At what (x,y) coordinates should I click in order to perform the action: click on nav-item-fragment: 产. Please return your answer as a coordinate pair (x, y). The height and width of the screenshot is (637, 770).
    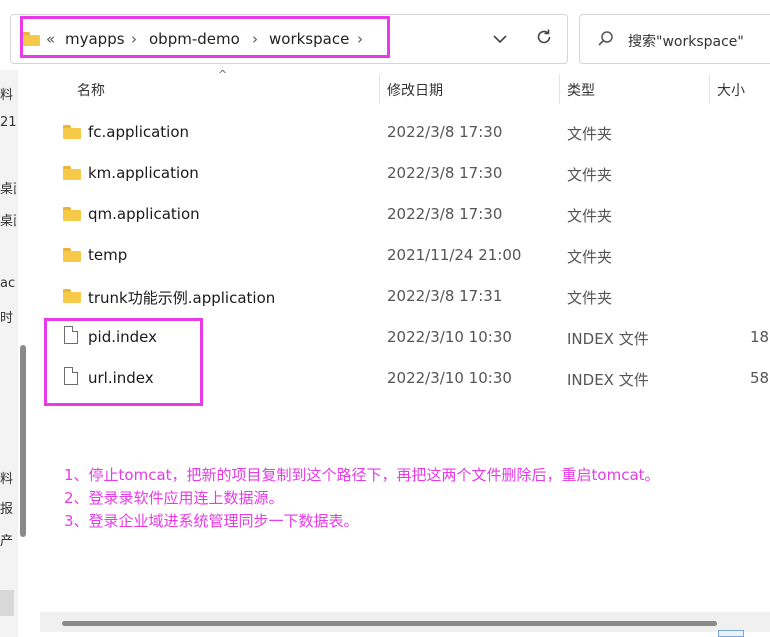
    Looking at the image, I should click on (8, 539).